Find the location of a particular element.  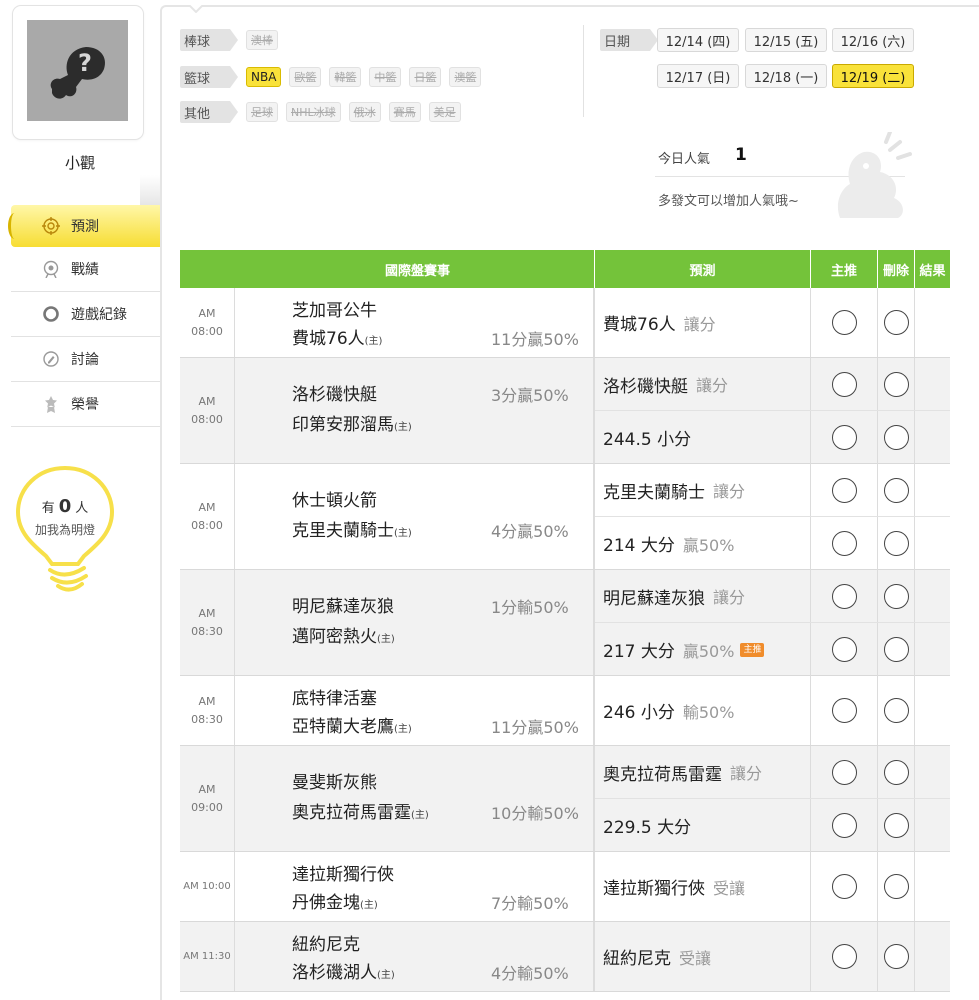

handicap-result: 4分輸50% is located at coordinates (530, 973).